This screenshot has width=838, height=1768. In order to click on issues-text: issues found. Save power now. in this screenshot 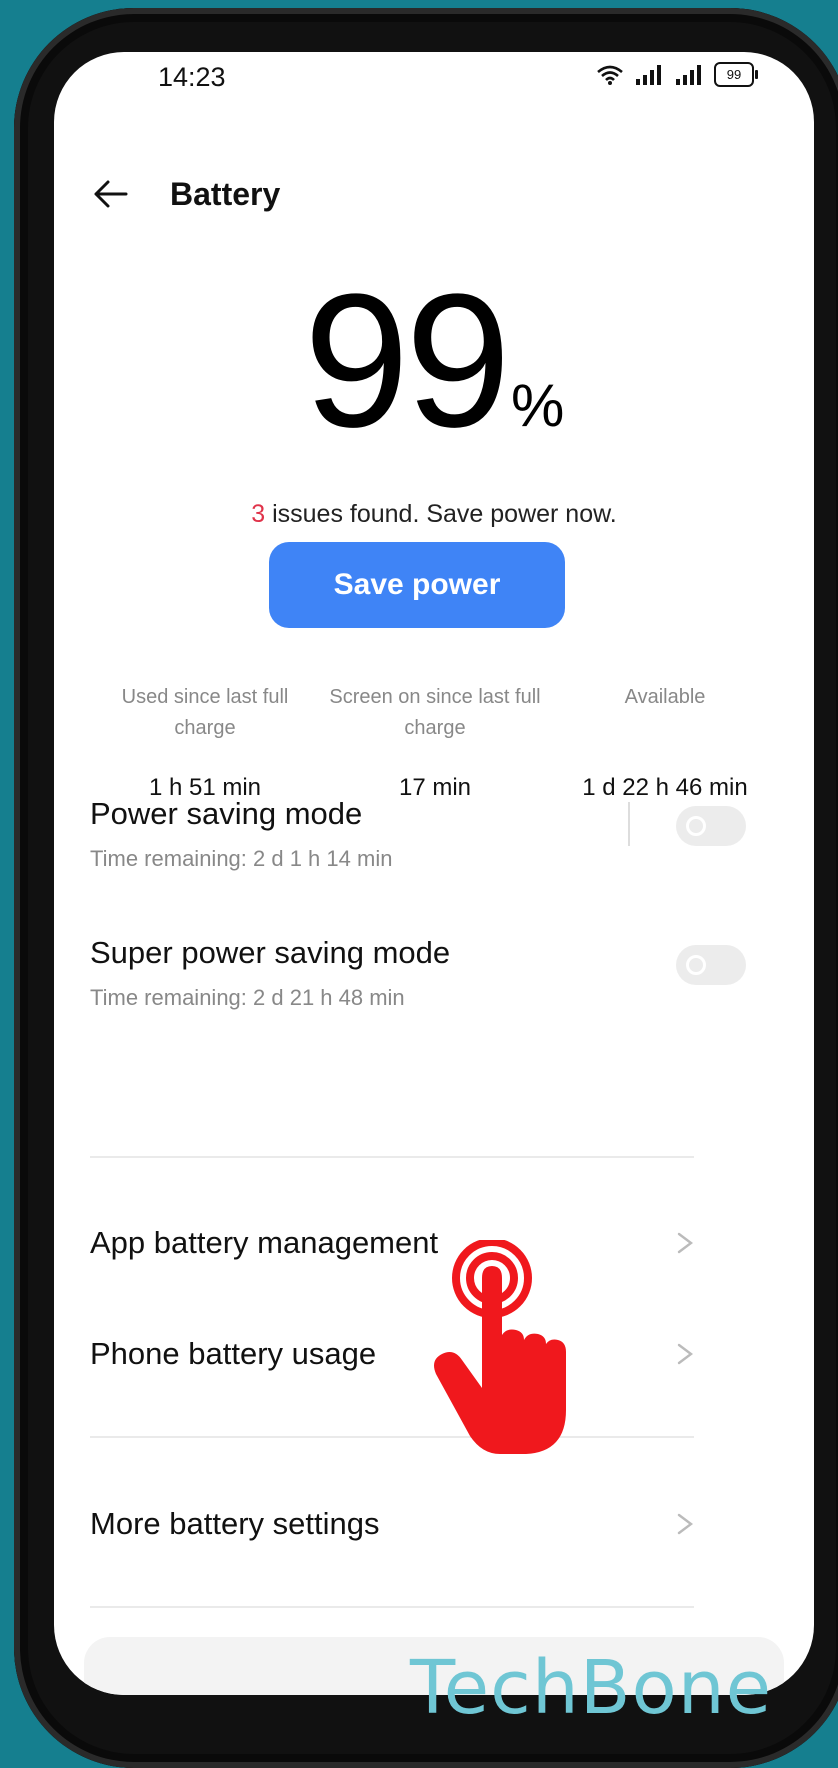, I will do `click(441, 514)`.